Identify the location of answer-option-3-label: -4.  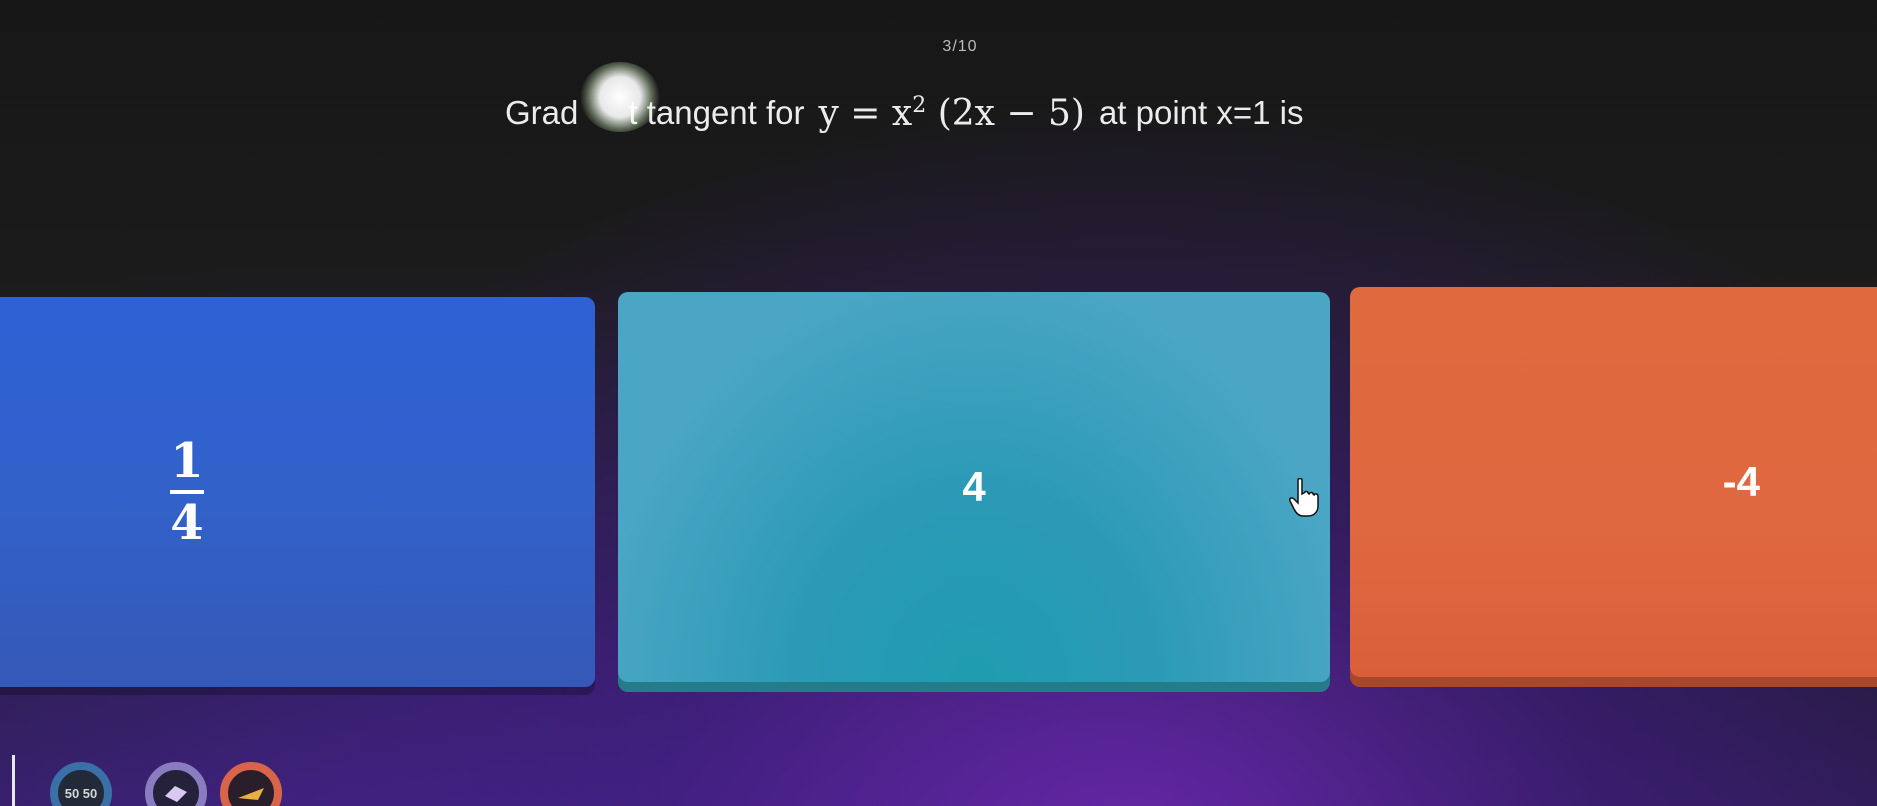
(1741, 481).